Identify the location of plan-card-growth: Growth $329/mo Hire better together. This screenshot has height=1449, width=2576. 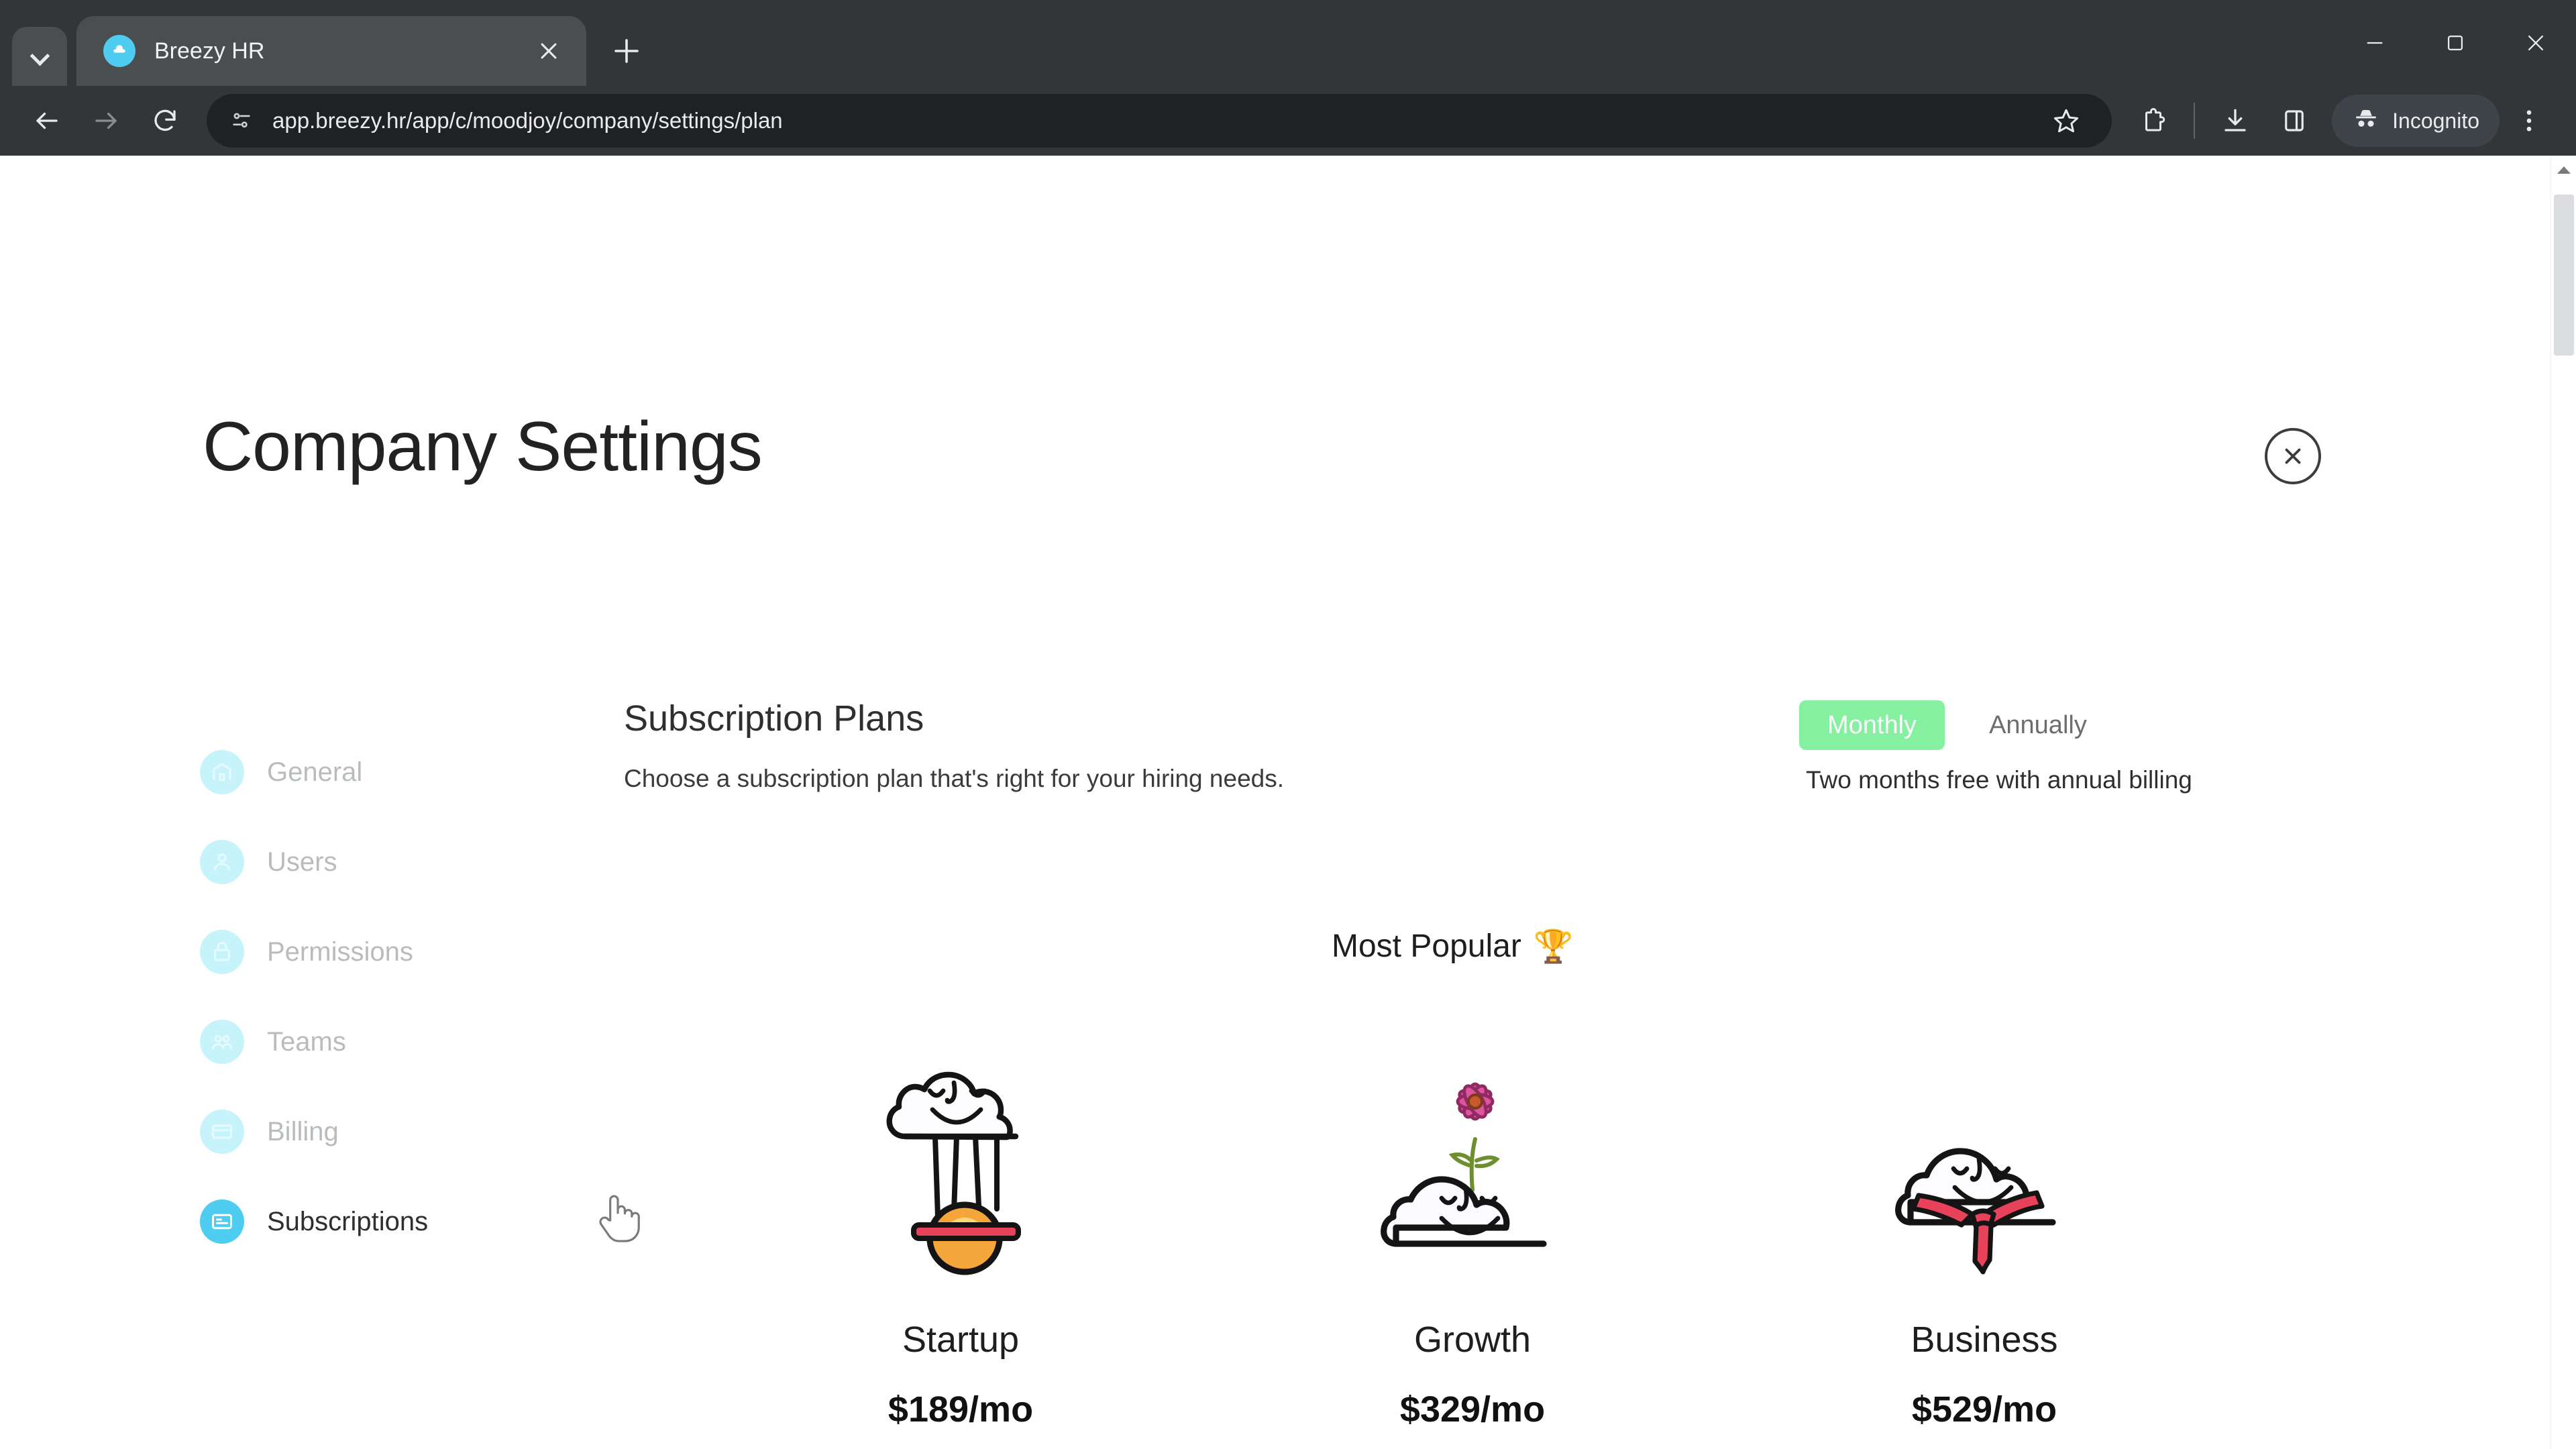
(1472, 1235).